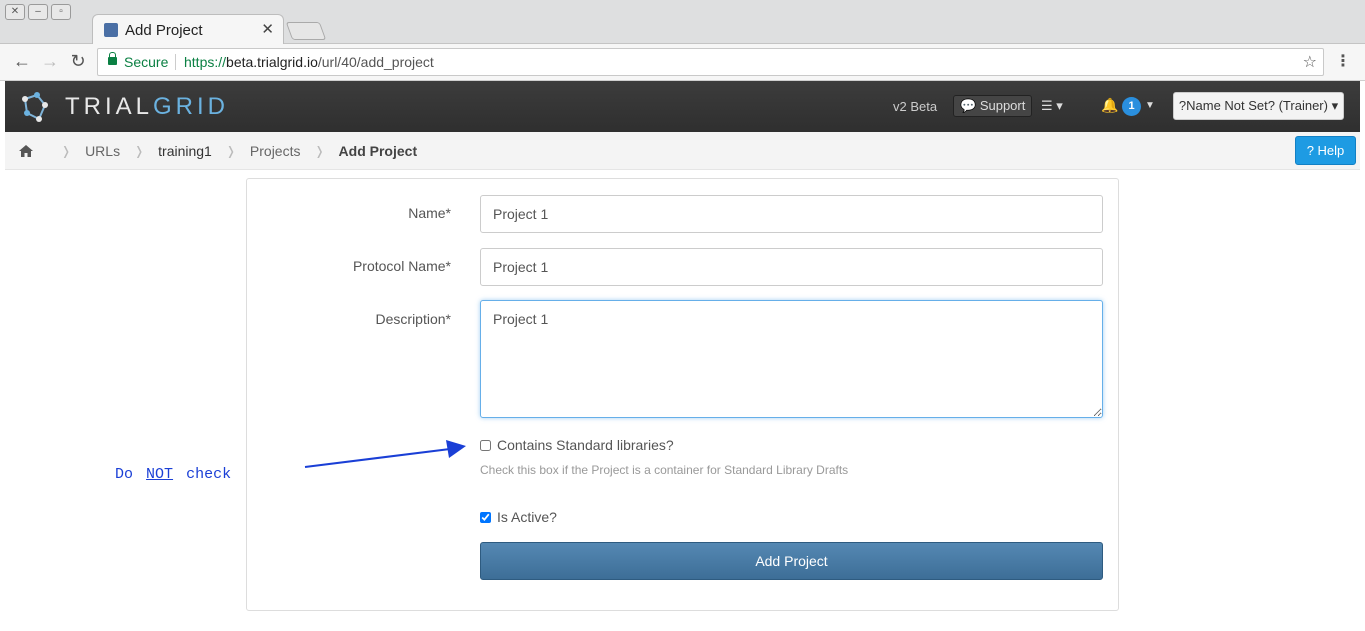  I want to click on window-close-button: ✕, so click(15, 12).